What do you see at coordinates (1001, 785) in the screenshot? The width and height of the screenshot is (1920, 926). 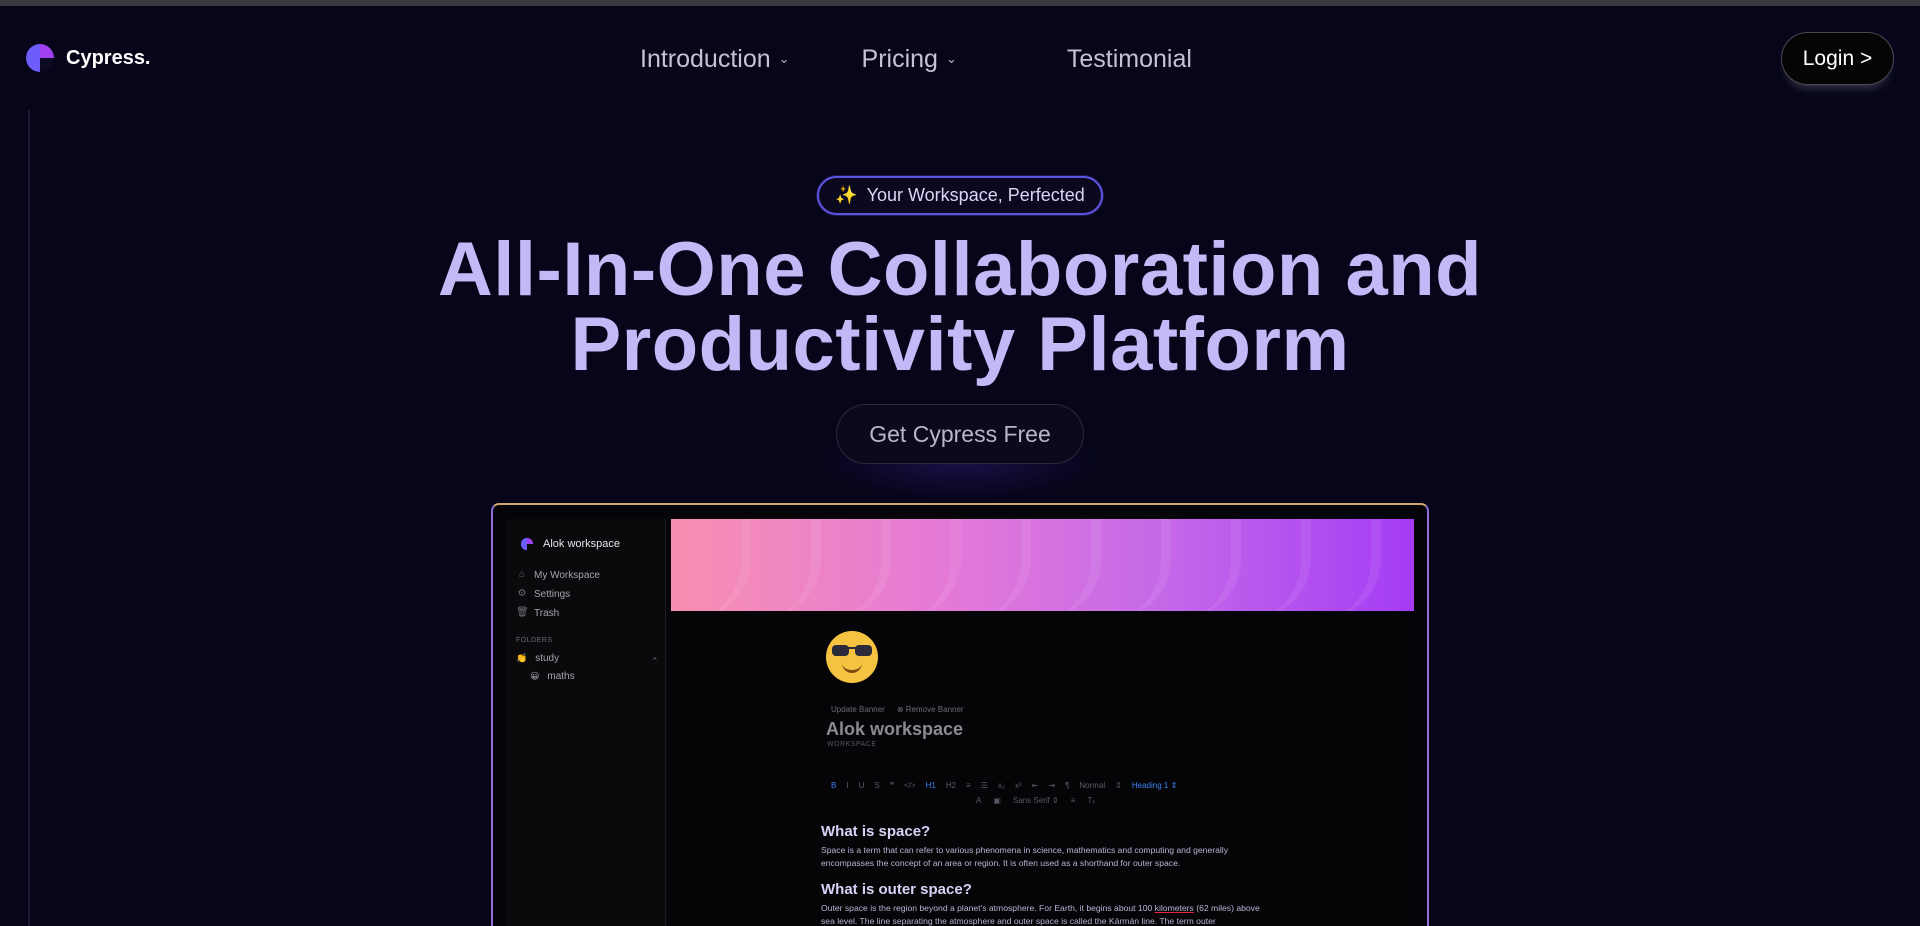 I see `subscript-button: x₂` at bounding box center [1001, 785].